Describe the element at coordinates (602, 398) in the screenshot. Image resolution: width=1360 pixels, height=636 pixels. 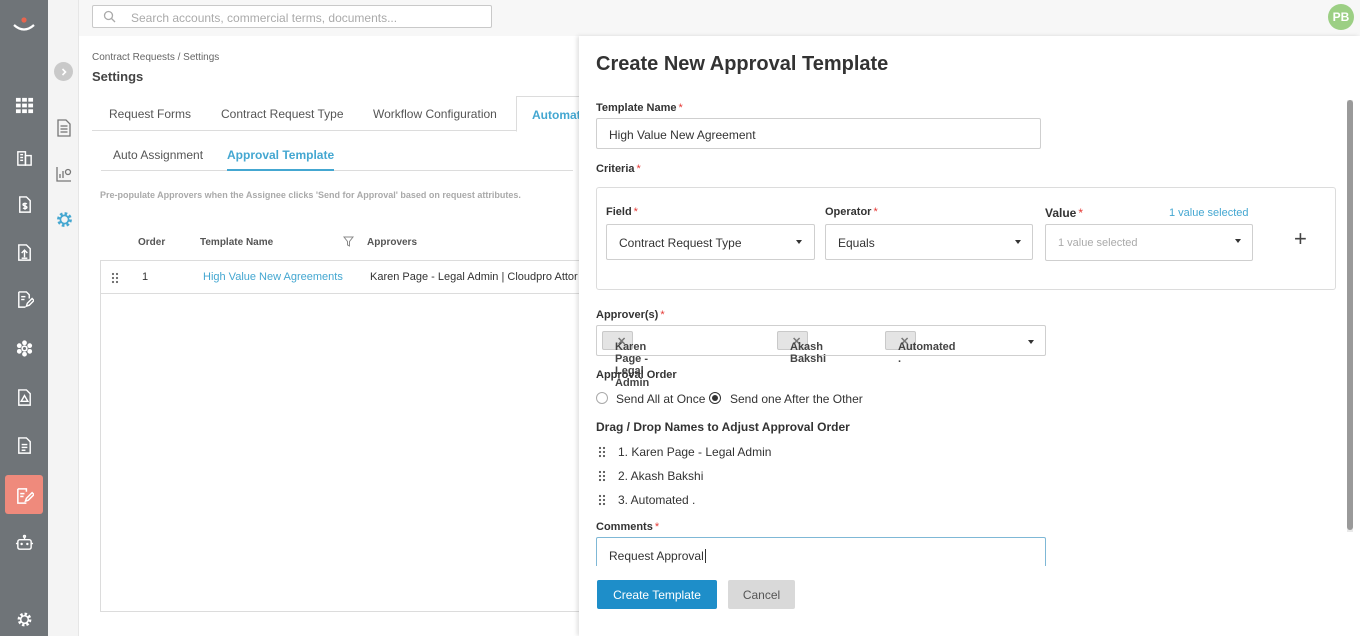
I see `radio-send-all` at that location.